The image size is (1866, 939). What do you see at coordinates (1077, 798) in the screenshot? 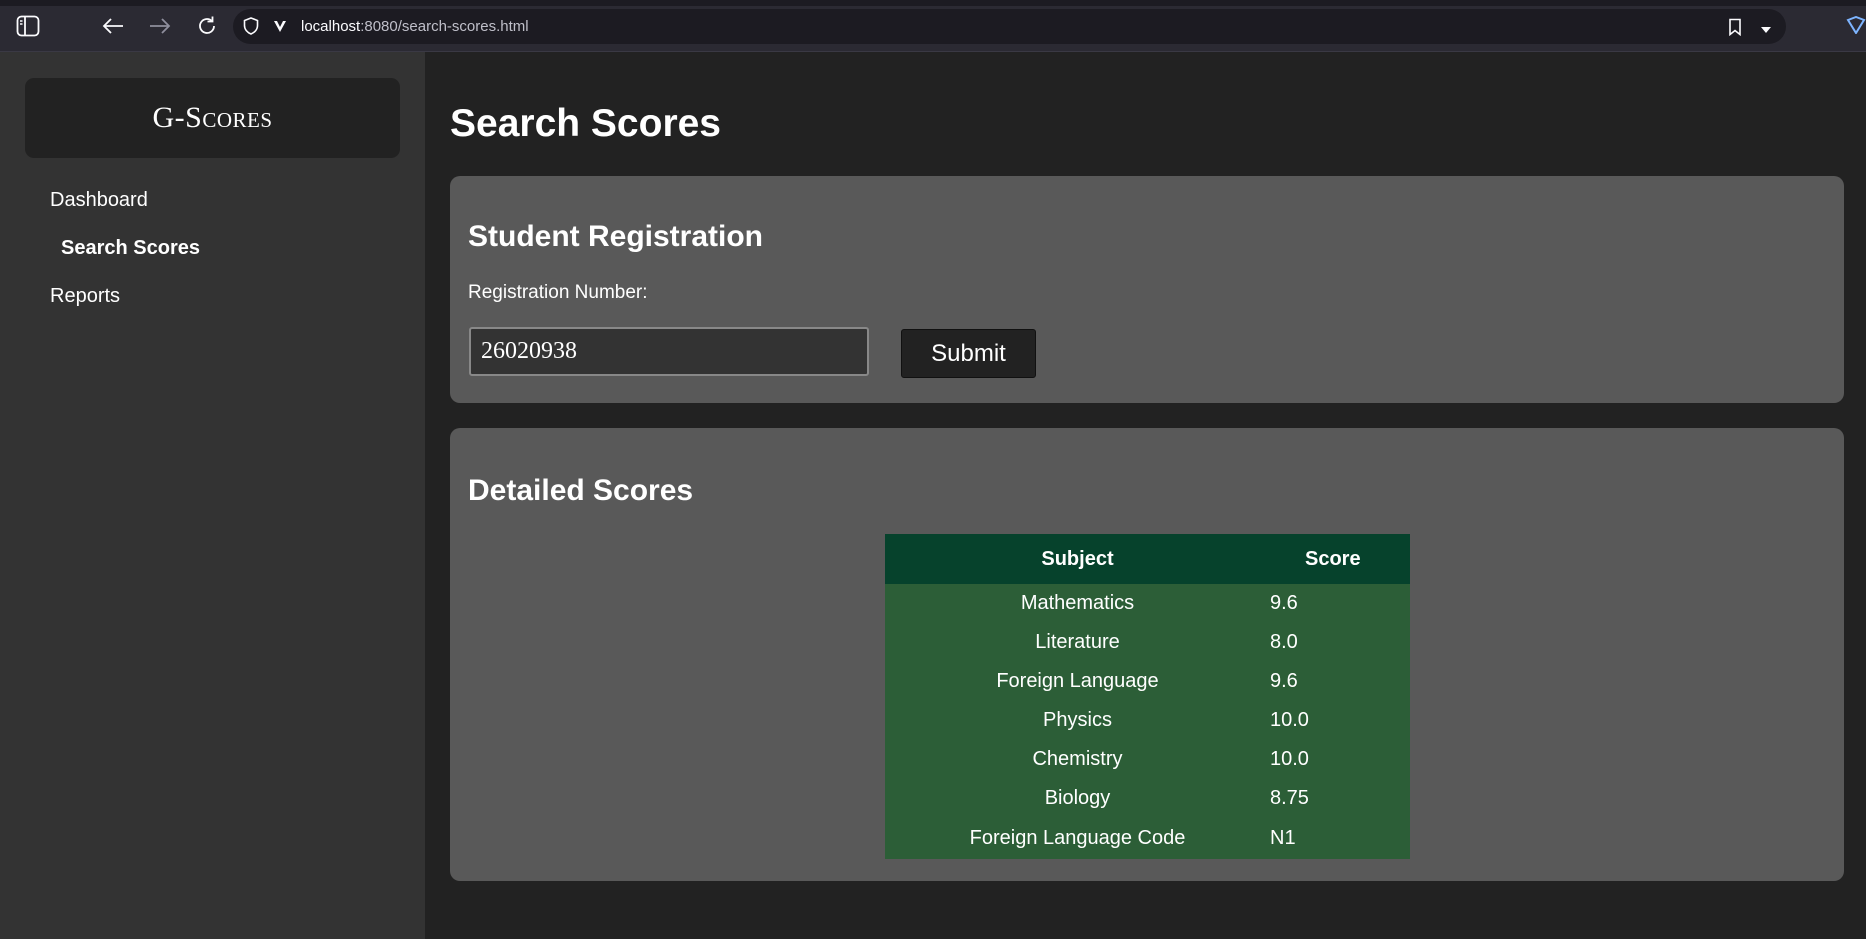
I see `subject-cell: Biology` at bounding box center [1077, 798].